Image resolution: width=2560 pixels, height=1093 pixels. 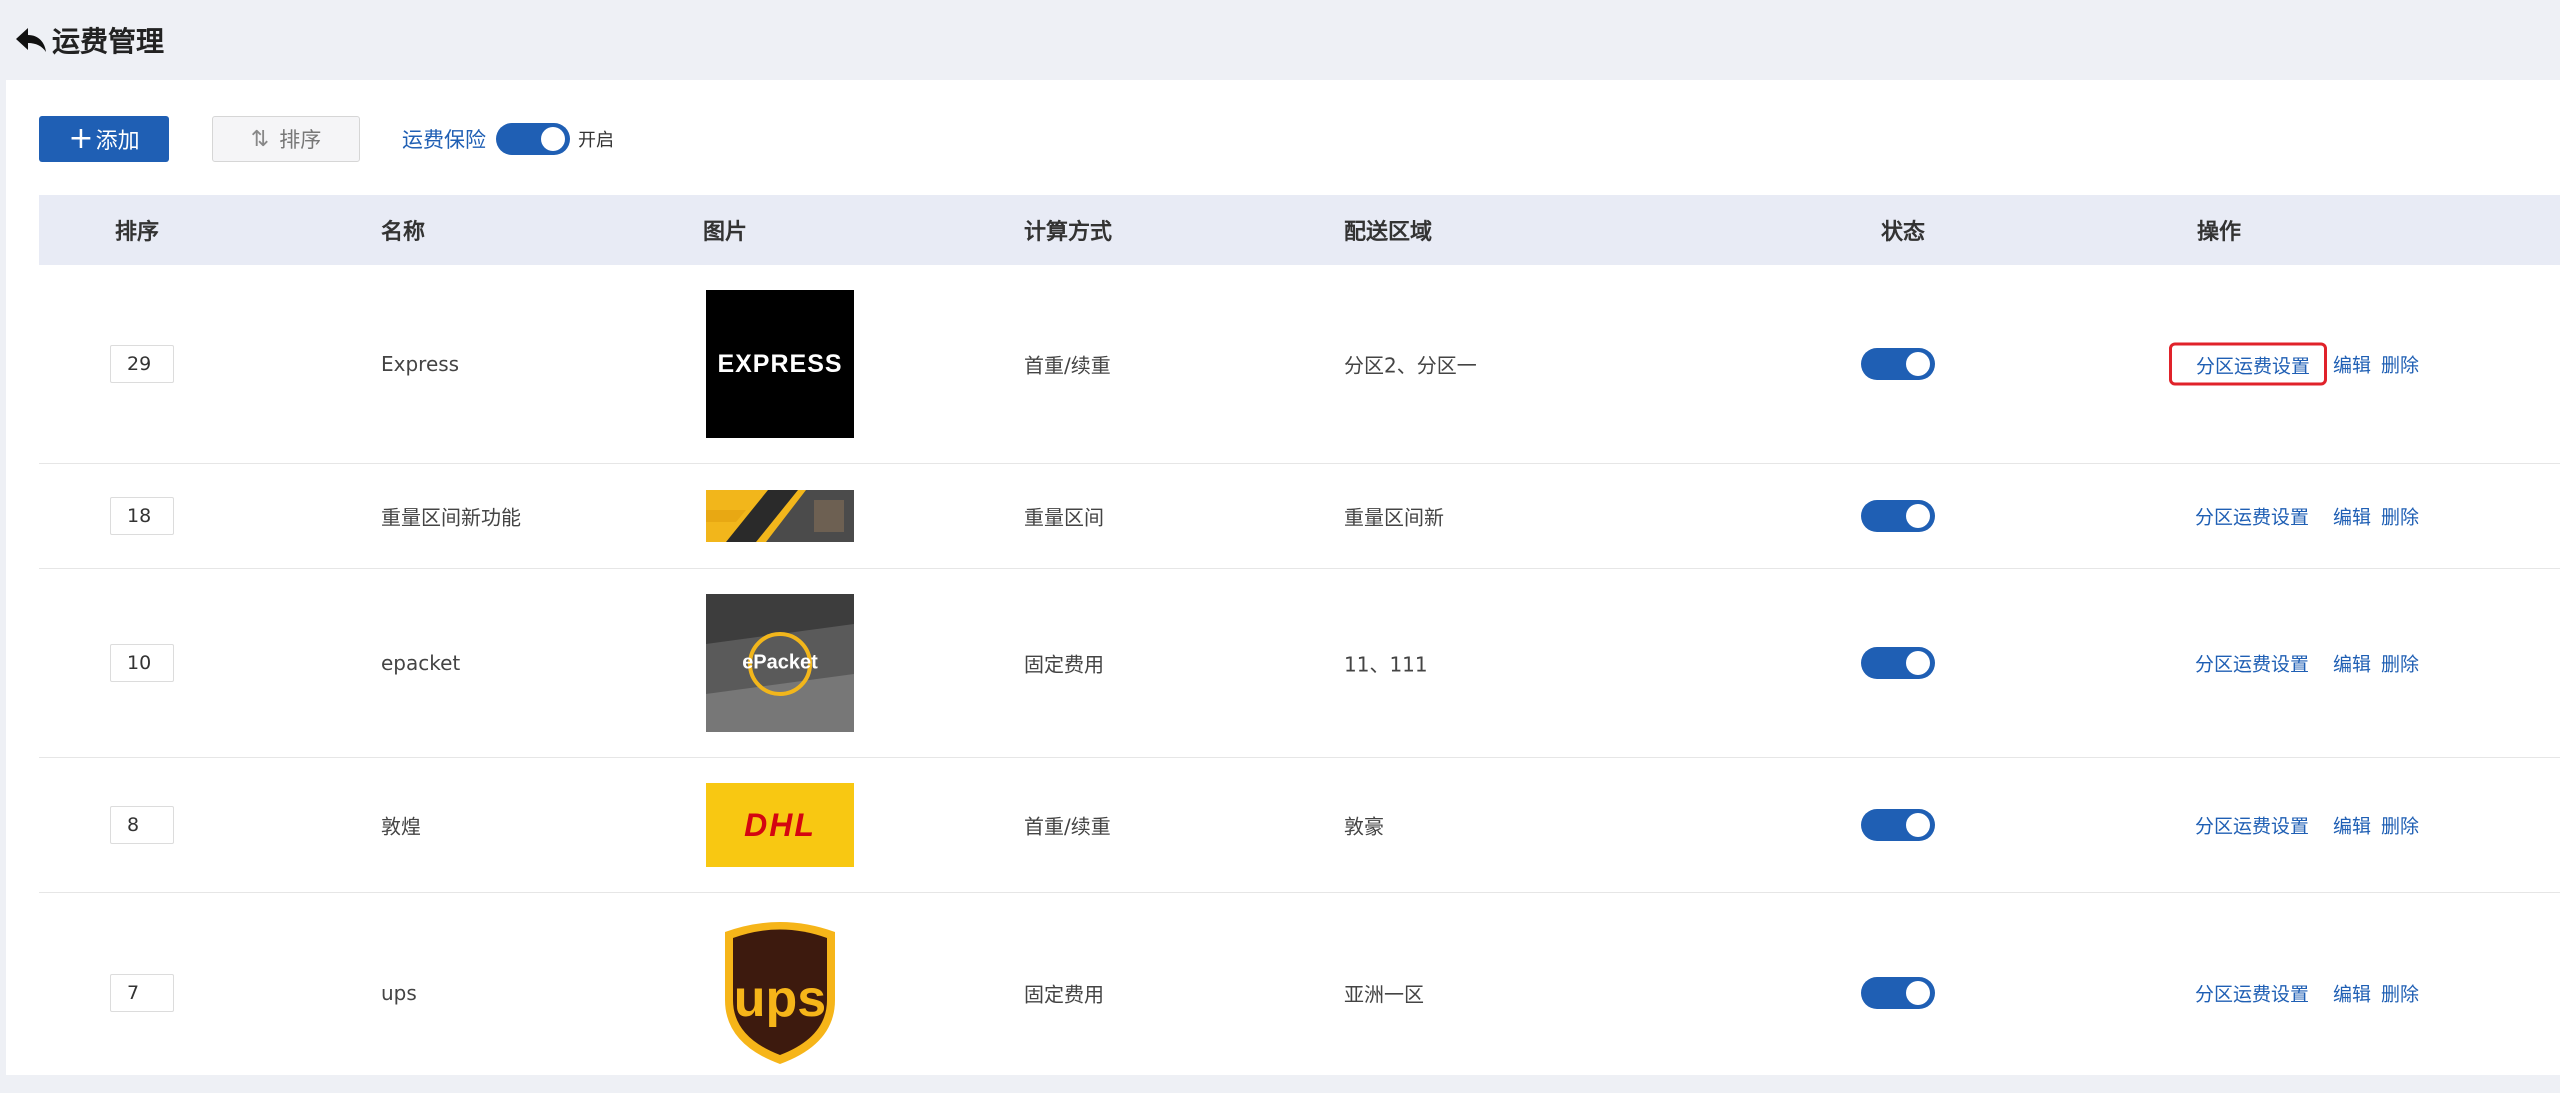 What do you see at coordinates (401, 826) in the screenshot?
I see `shipping-name: 敦煌` at bounding box center [401, 826].